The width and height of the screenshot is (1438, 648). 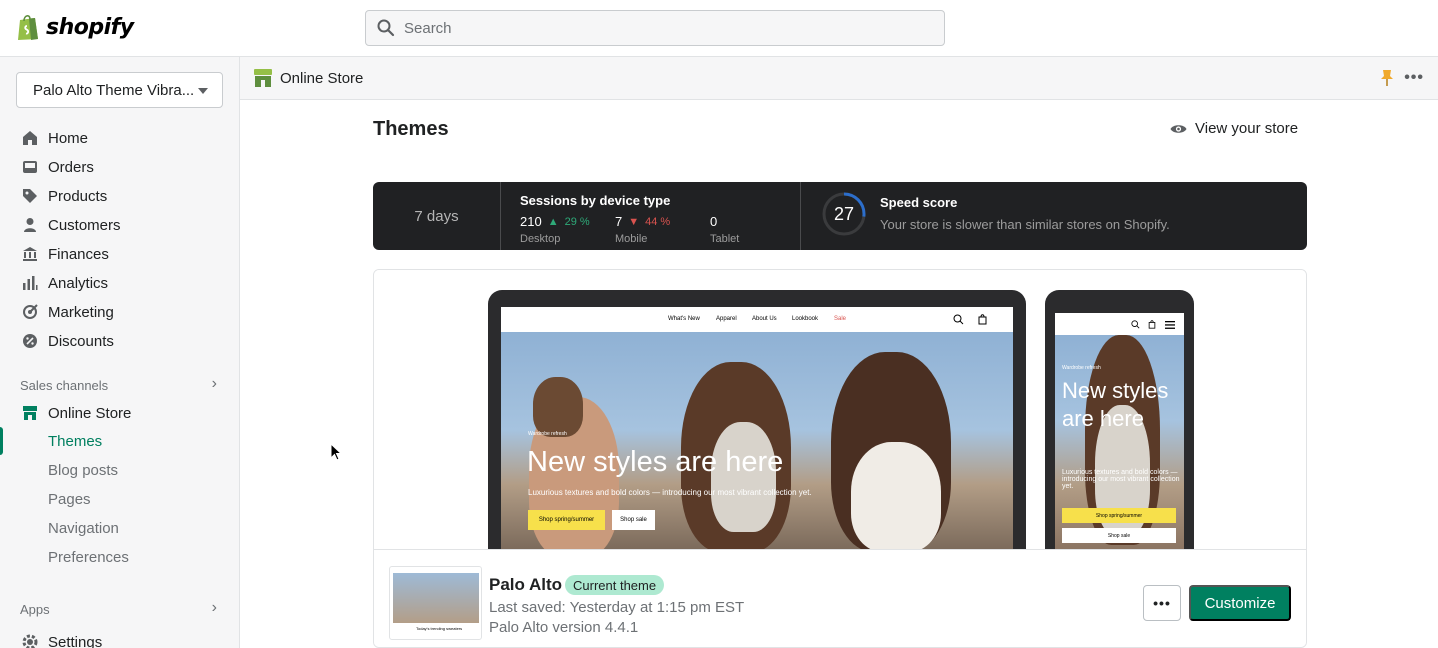 I want to click on speed-score-title: Speed score, so click(x=918, y=202).